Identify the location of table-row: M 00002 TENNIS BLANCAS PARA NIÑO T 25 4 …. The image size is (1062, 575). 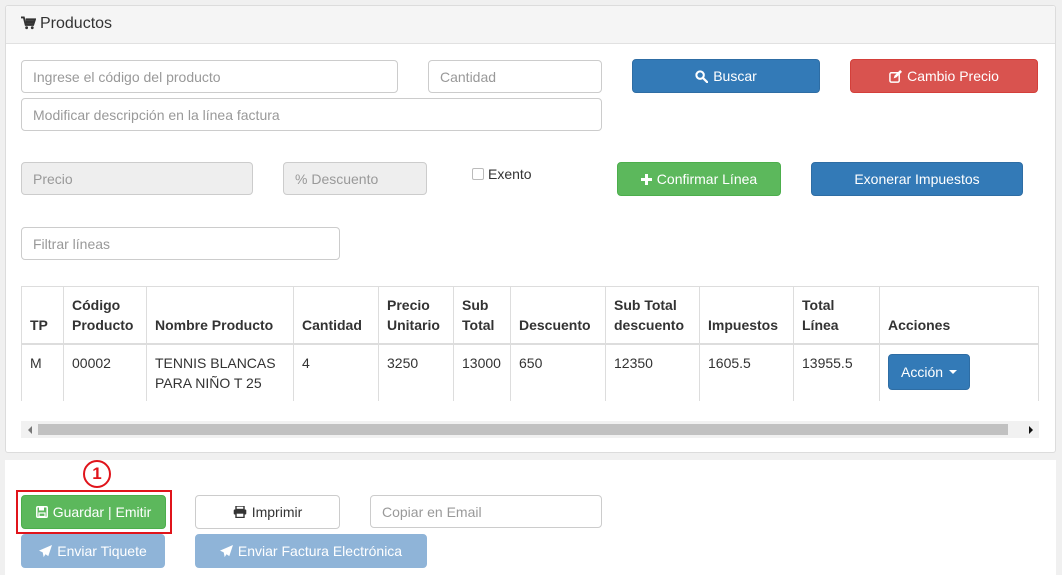
(530, 372).